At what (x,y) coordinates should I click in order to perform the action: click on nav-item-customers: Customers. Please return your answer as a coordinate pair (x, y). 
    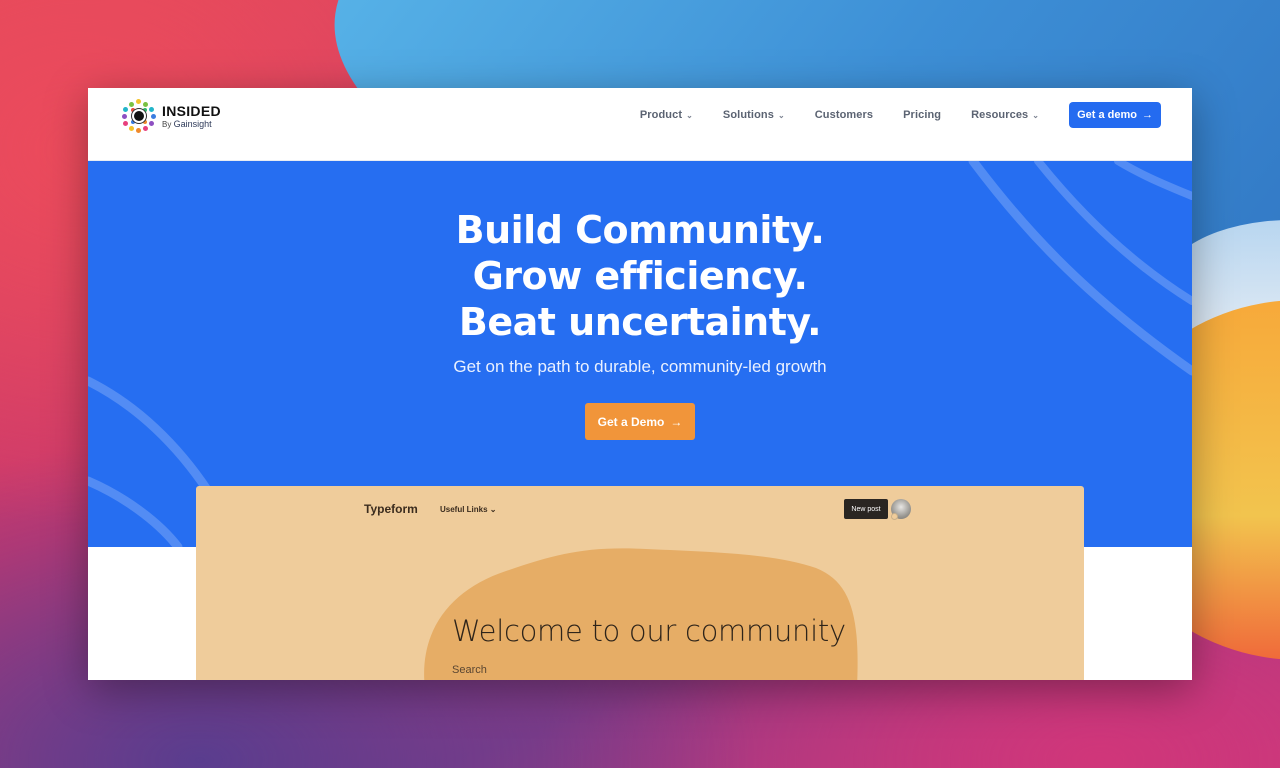
    Looking at the image, I should click on (844, 115).